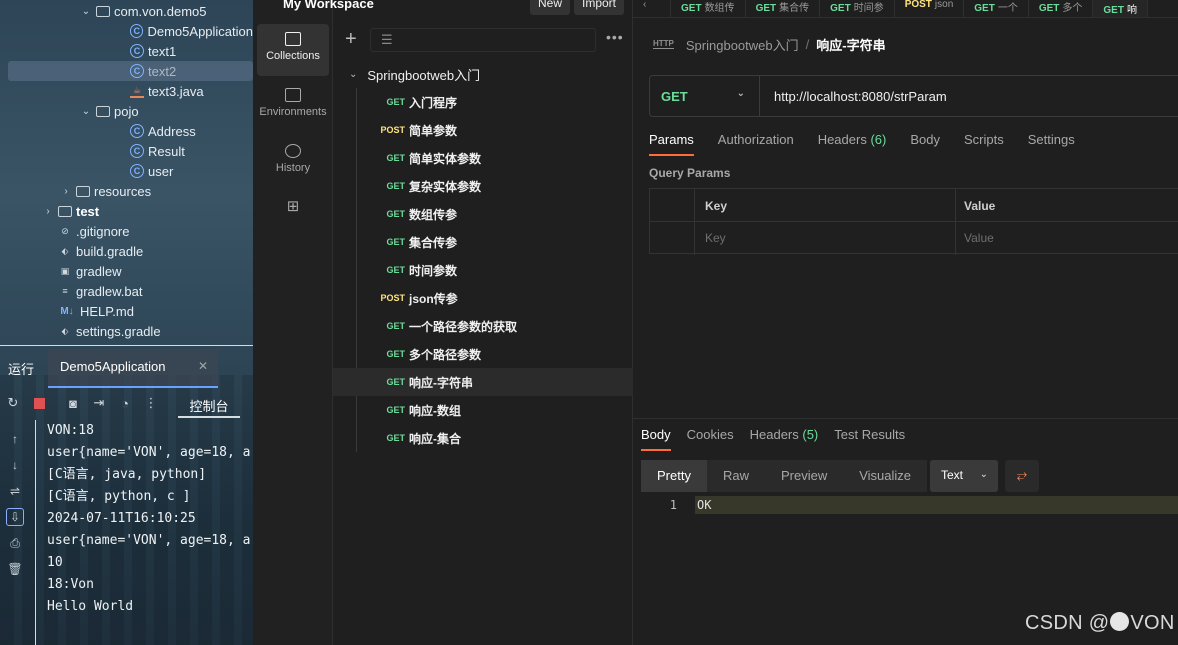 This screenshot has height=645, width=1178. What do you see at coordinates (126, 51) in the screenshot?
I see `tree-item: Ctext1` at bounding box center [126, 51].